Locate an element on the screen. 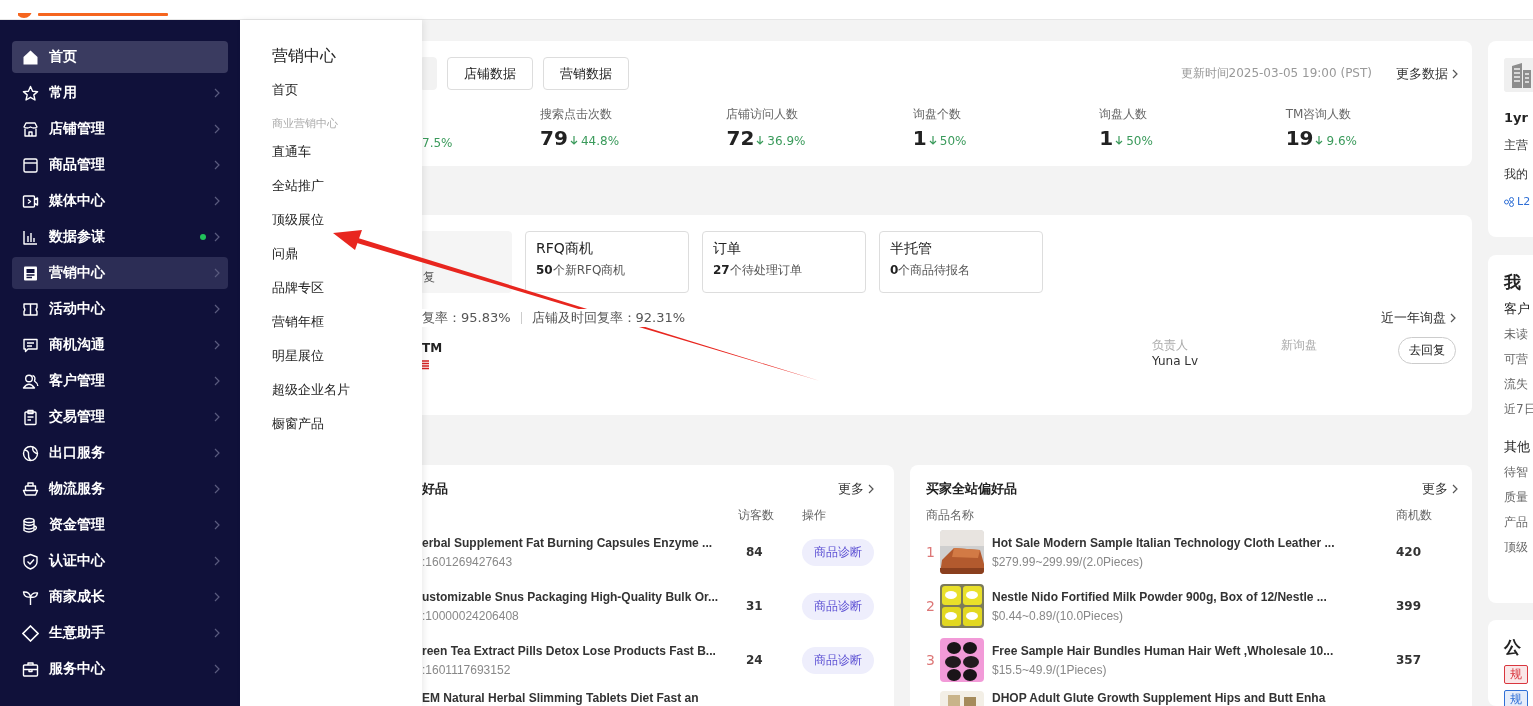 This screenshot has height=706, width=1533. product-id: :1601269427643 is located at coordinates (467, 561).